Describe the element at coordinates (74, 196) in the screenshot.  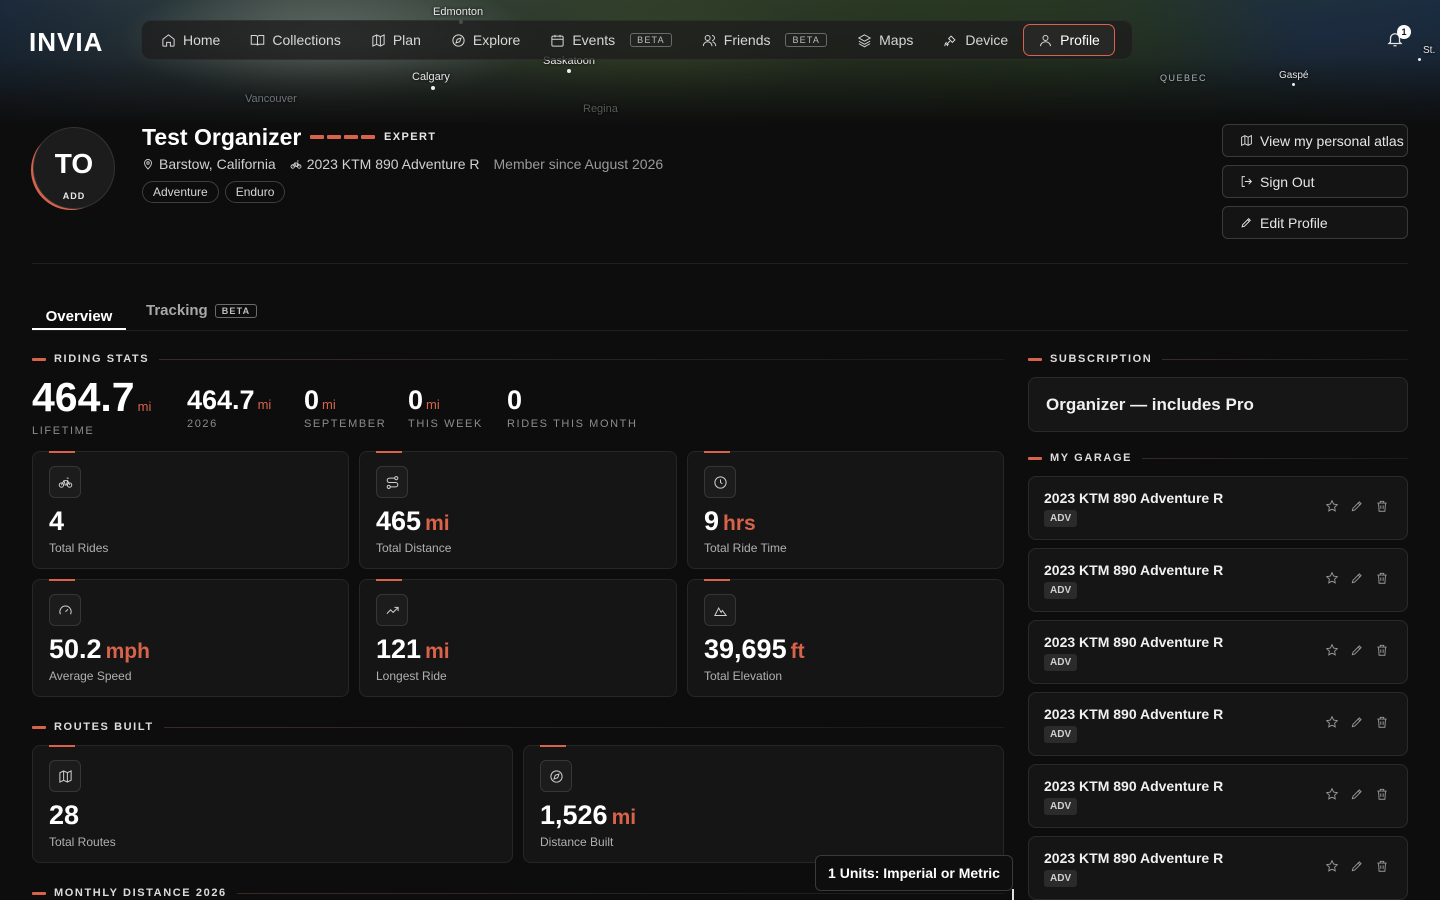
I see `avatar-add-label: ADD` at that location.